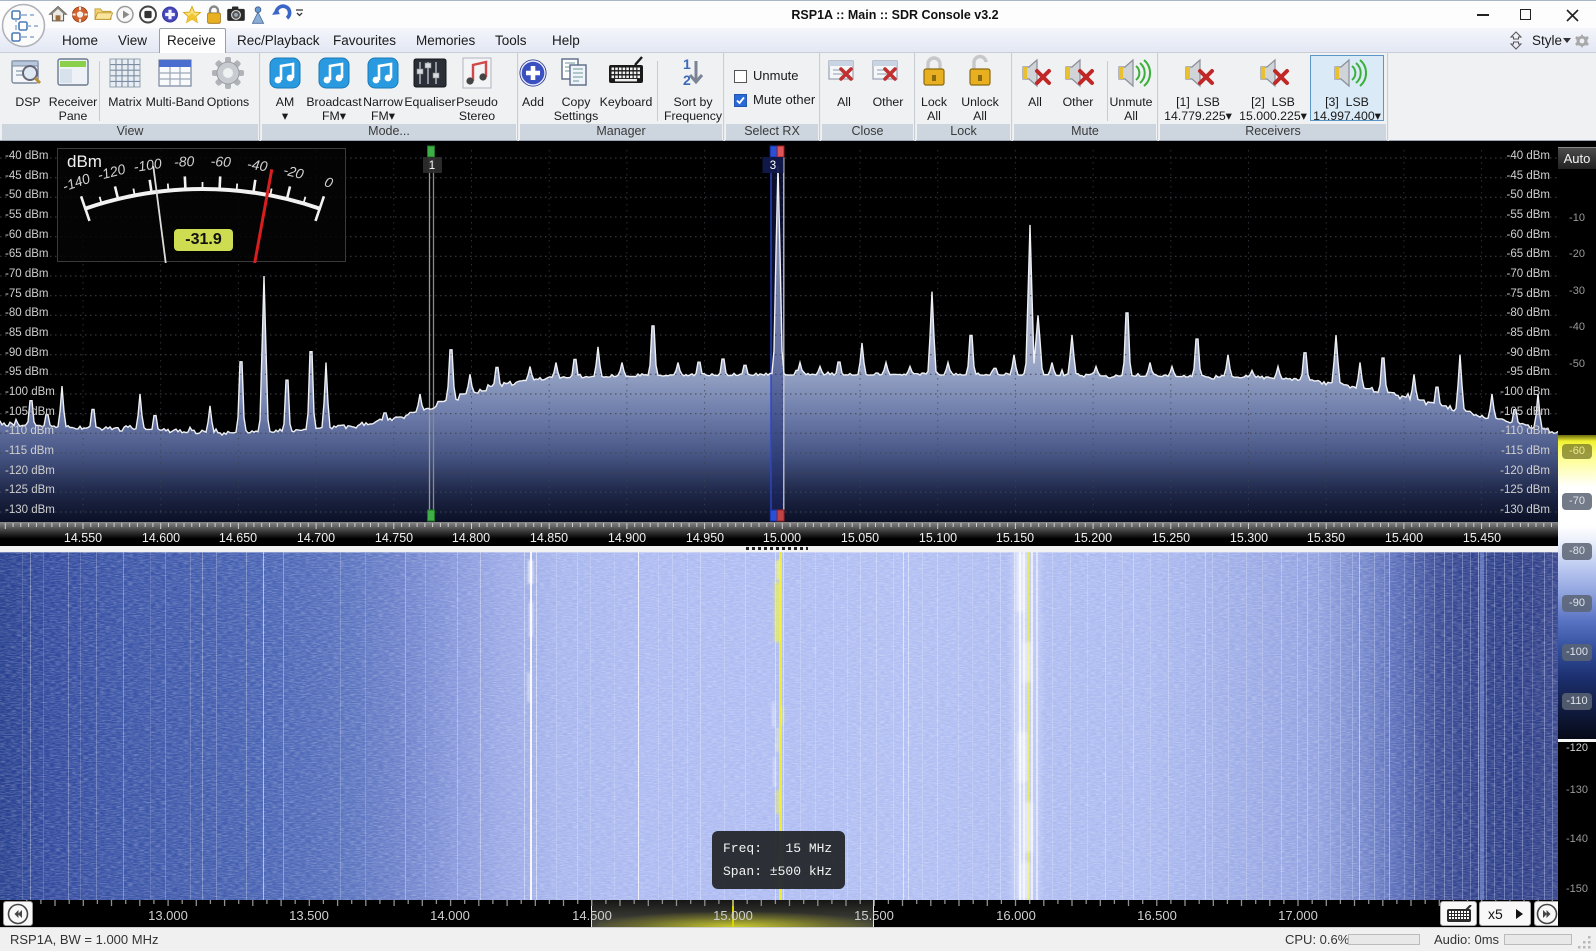 The height and width of the screenshot is (951, 1596). I want to click on svg-text: 2, so click(687, 80).